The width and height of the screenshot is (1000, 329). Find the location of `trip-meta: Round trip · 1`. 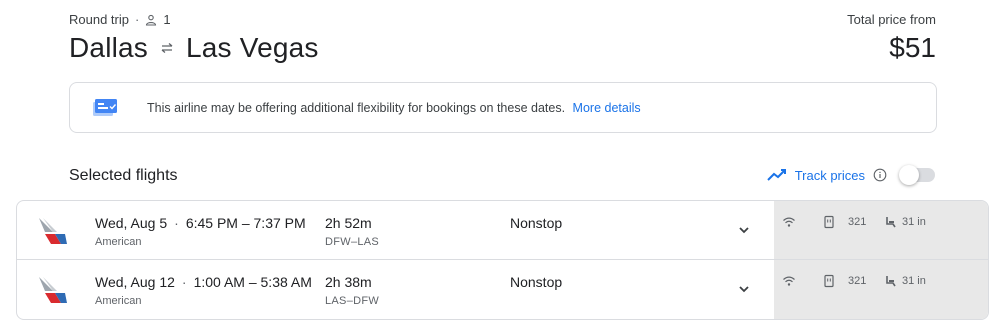

trip-meta: Round trip · 1 is located at coordinates (120, 19).